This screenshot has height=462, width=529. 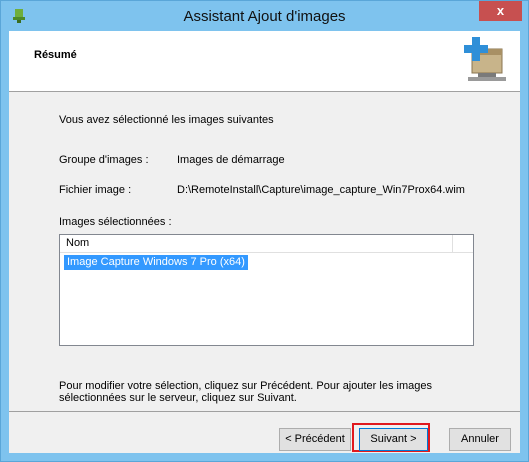 I want to click on button-separator, so click(x=264, y=411).